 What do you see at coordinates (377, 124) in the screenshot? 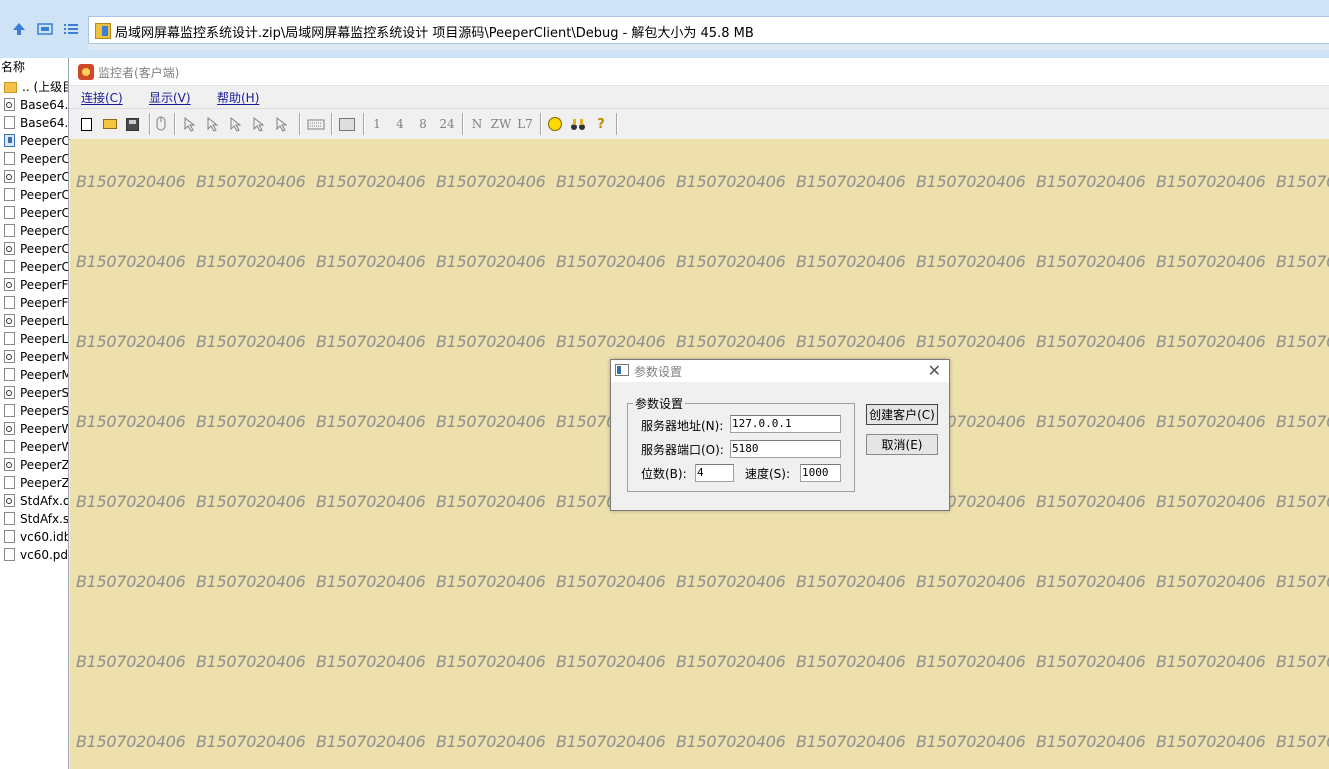
I see `bits-1-button: 1` at bounding box center [377, 124].